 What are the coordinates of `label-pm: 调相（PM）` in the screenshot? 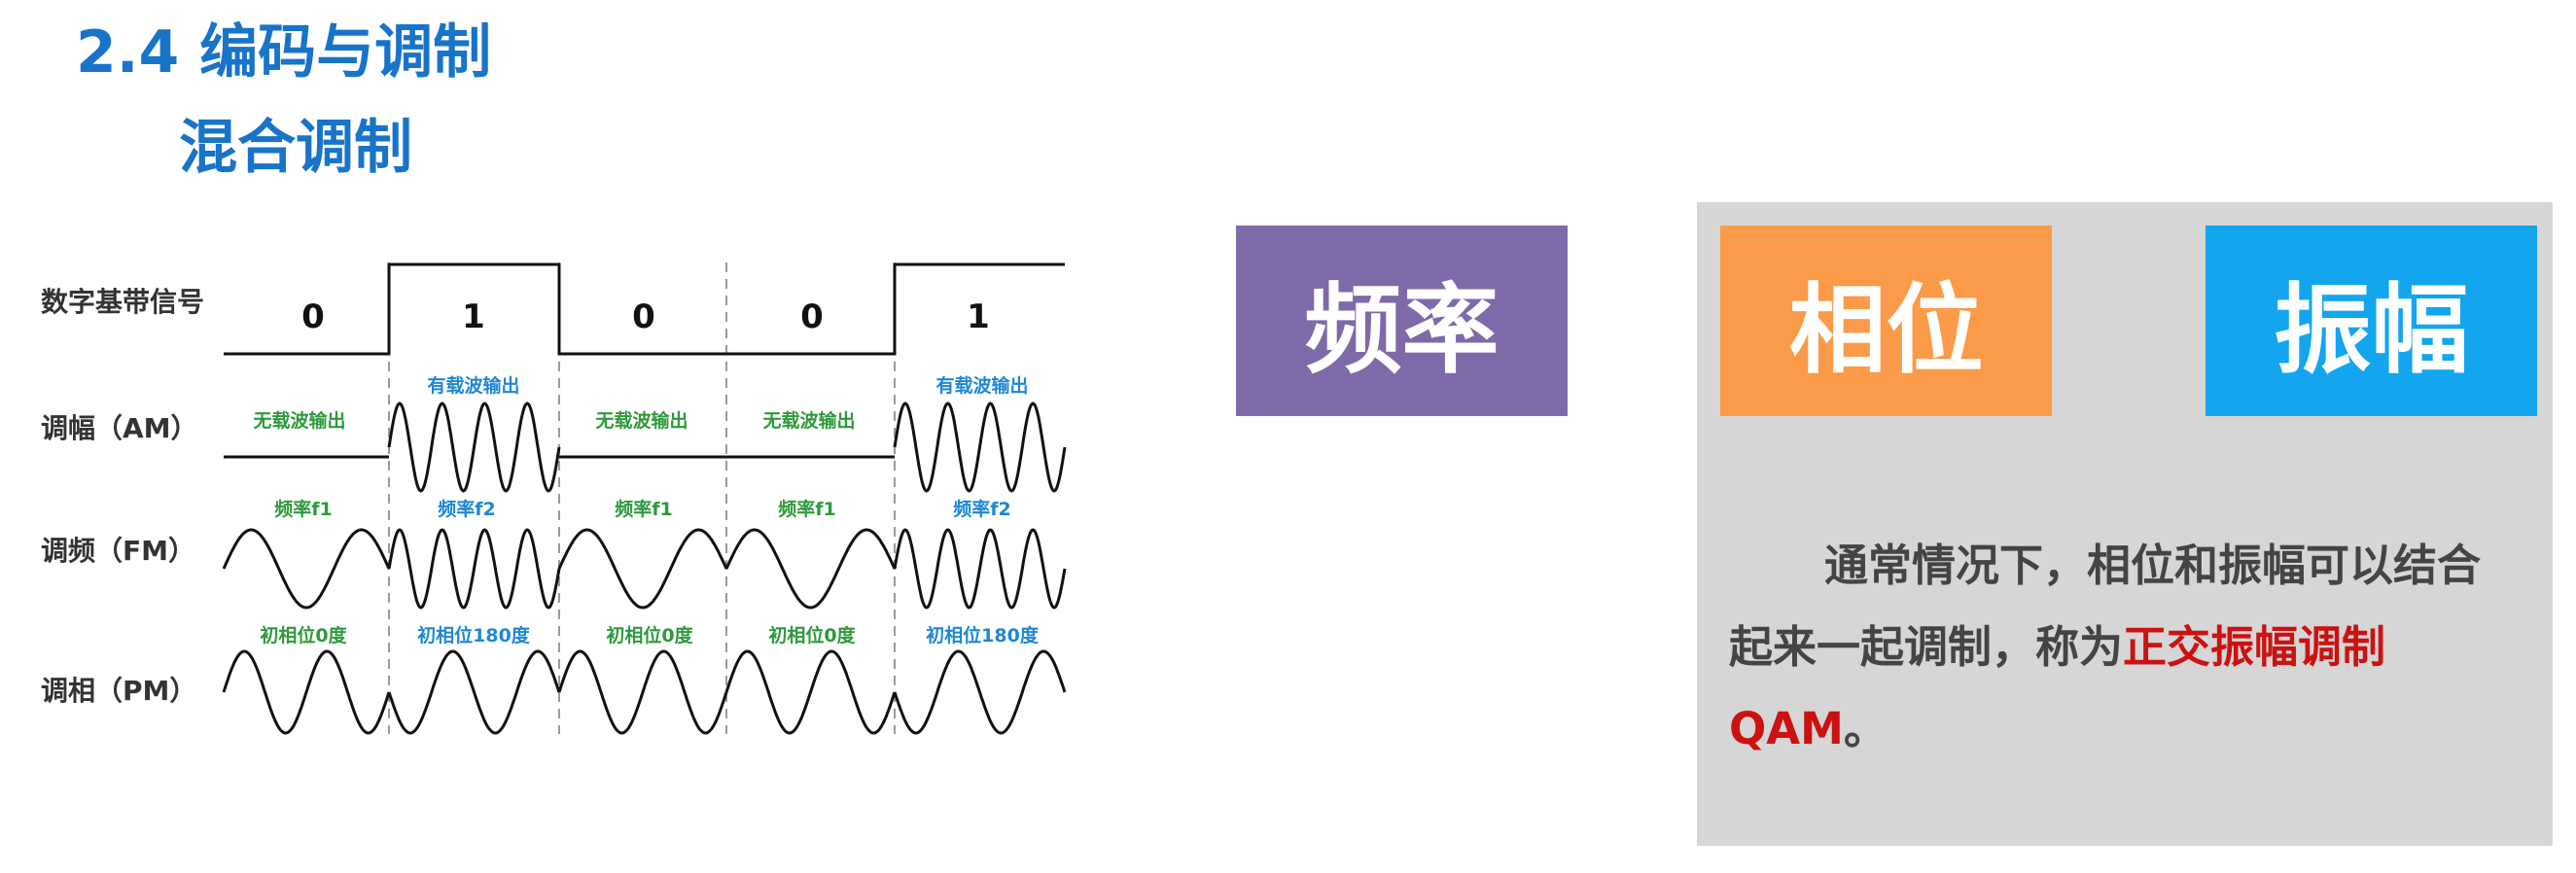 It's located at (119, 691).